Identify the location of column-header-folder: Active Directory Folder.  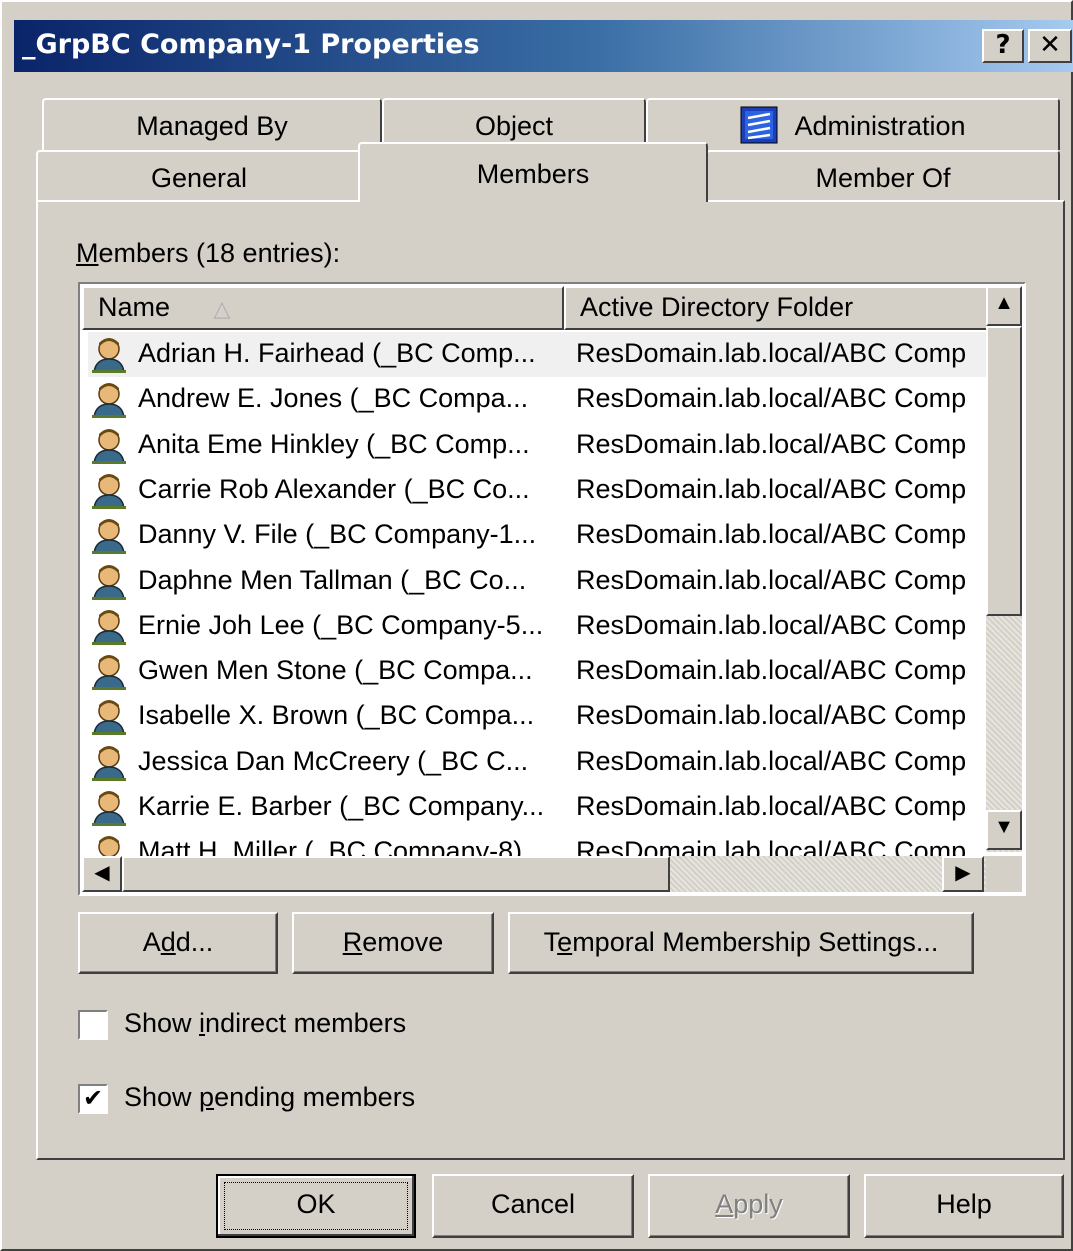
(777, 308).